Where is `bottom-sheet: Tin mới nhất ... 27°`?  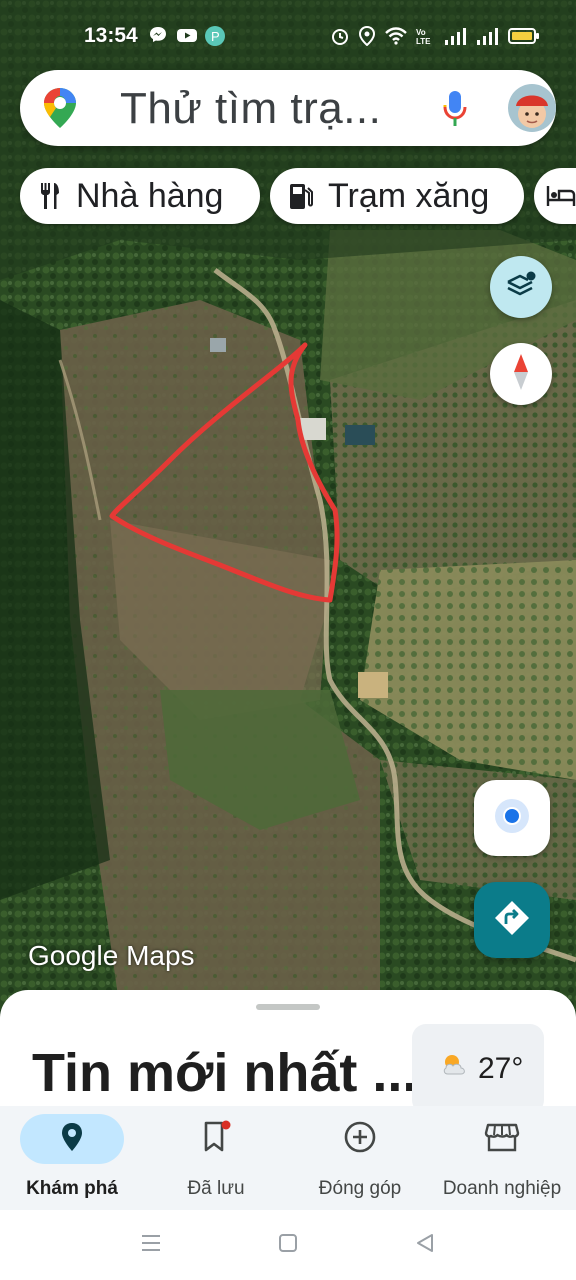
bottom-sheet: Tin mới nhất ... 27° is located at coordinates (288, 1050).